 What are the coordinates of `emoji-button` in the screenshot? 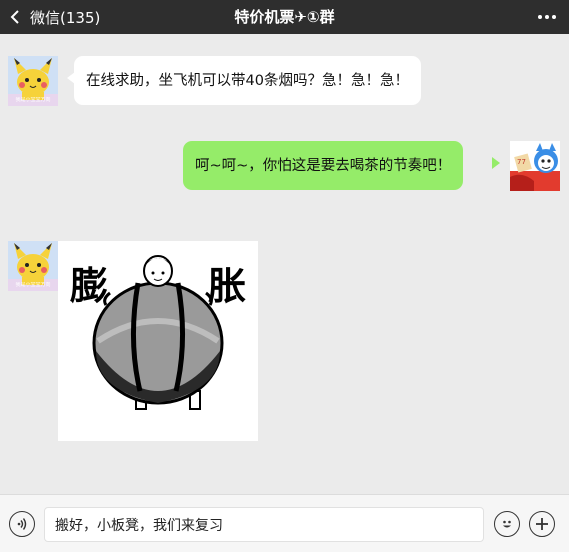 It's located at (507, 524).